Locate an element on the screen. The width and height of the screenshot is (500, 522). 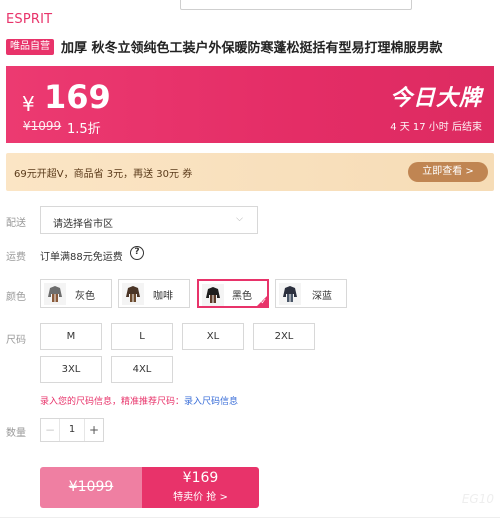
help-icon: ? is located at coordinates (137, 253).